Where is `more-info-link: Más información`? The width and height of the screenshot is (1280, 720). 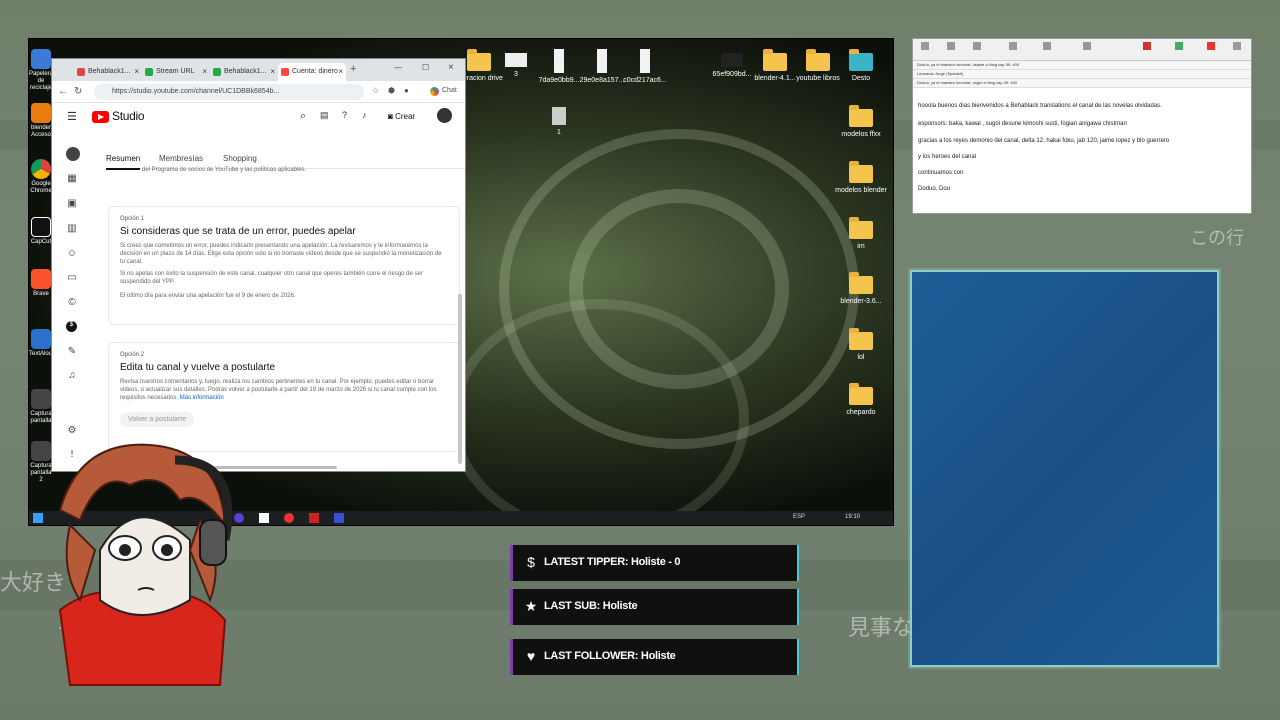 more-info-link: Más información is located at coordinates (202, 398).